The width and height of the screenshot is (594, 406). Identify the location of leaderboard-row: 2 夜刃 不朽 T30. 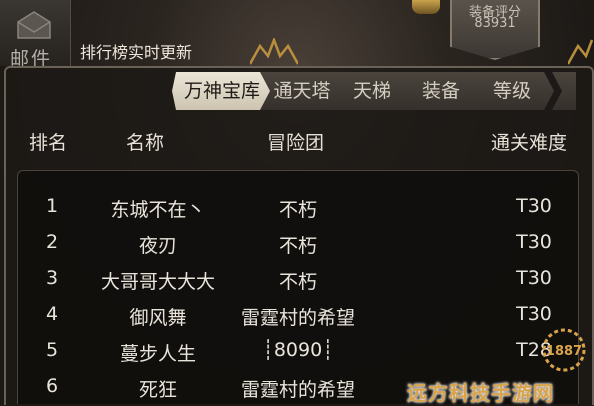
(298, 241).